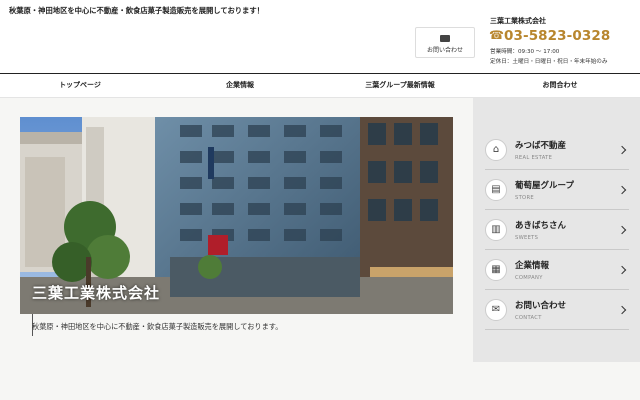 This screenshot has width=640, height=400. What do you see at coordinates (445, 38) in the screenshot?
I see `mail-icon` at bounding box center [445, 38].